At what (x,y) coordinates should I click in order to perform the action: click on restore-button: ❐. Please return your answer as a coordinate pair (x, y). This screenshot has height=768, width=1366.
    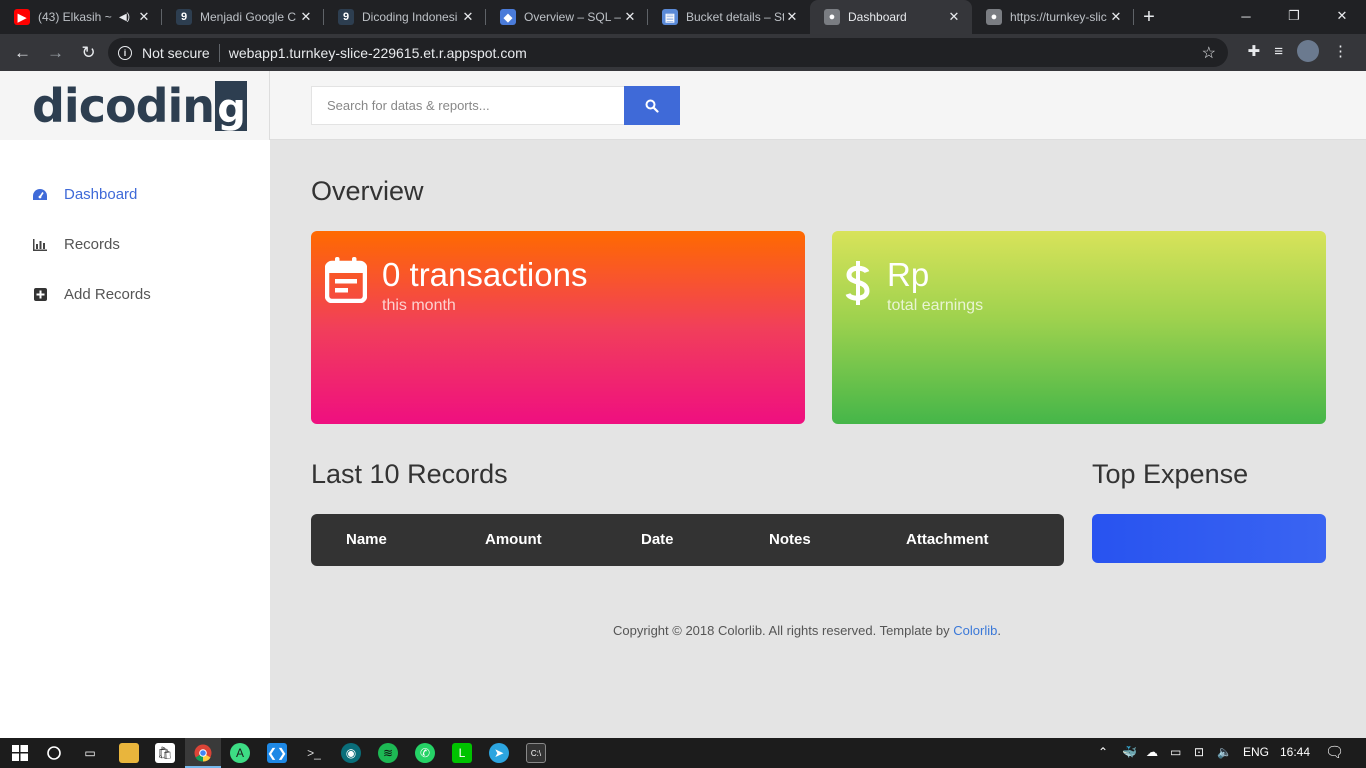
    Looking at the image, I should click on (1294, 16).